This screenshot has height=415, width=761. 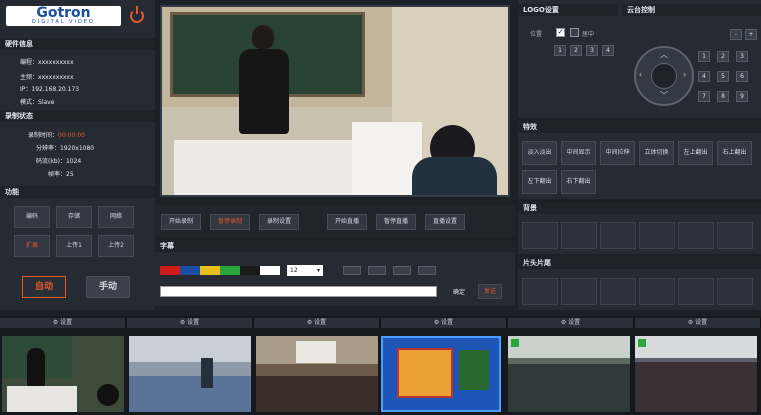 I want to click on encode-button: 编码, so click(x=32, y=217).